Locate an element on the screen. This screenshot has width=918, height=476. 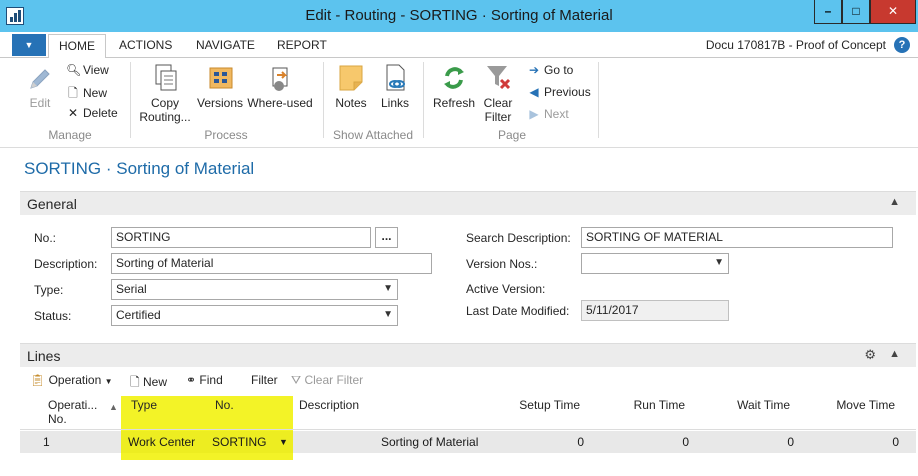
group-label-process: Process is located at coordinates (226, 135).